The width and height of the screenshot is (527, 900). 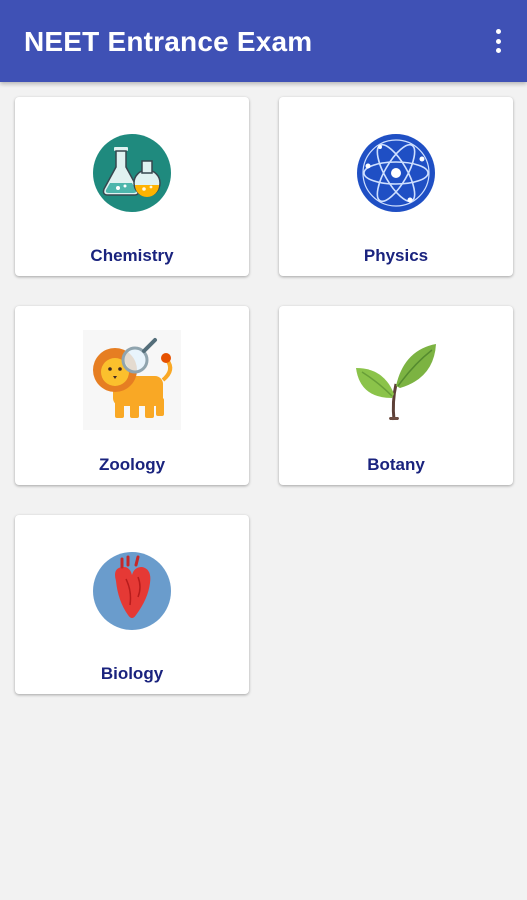 I want to click on plant-icon, so click(x=396, y=382).